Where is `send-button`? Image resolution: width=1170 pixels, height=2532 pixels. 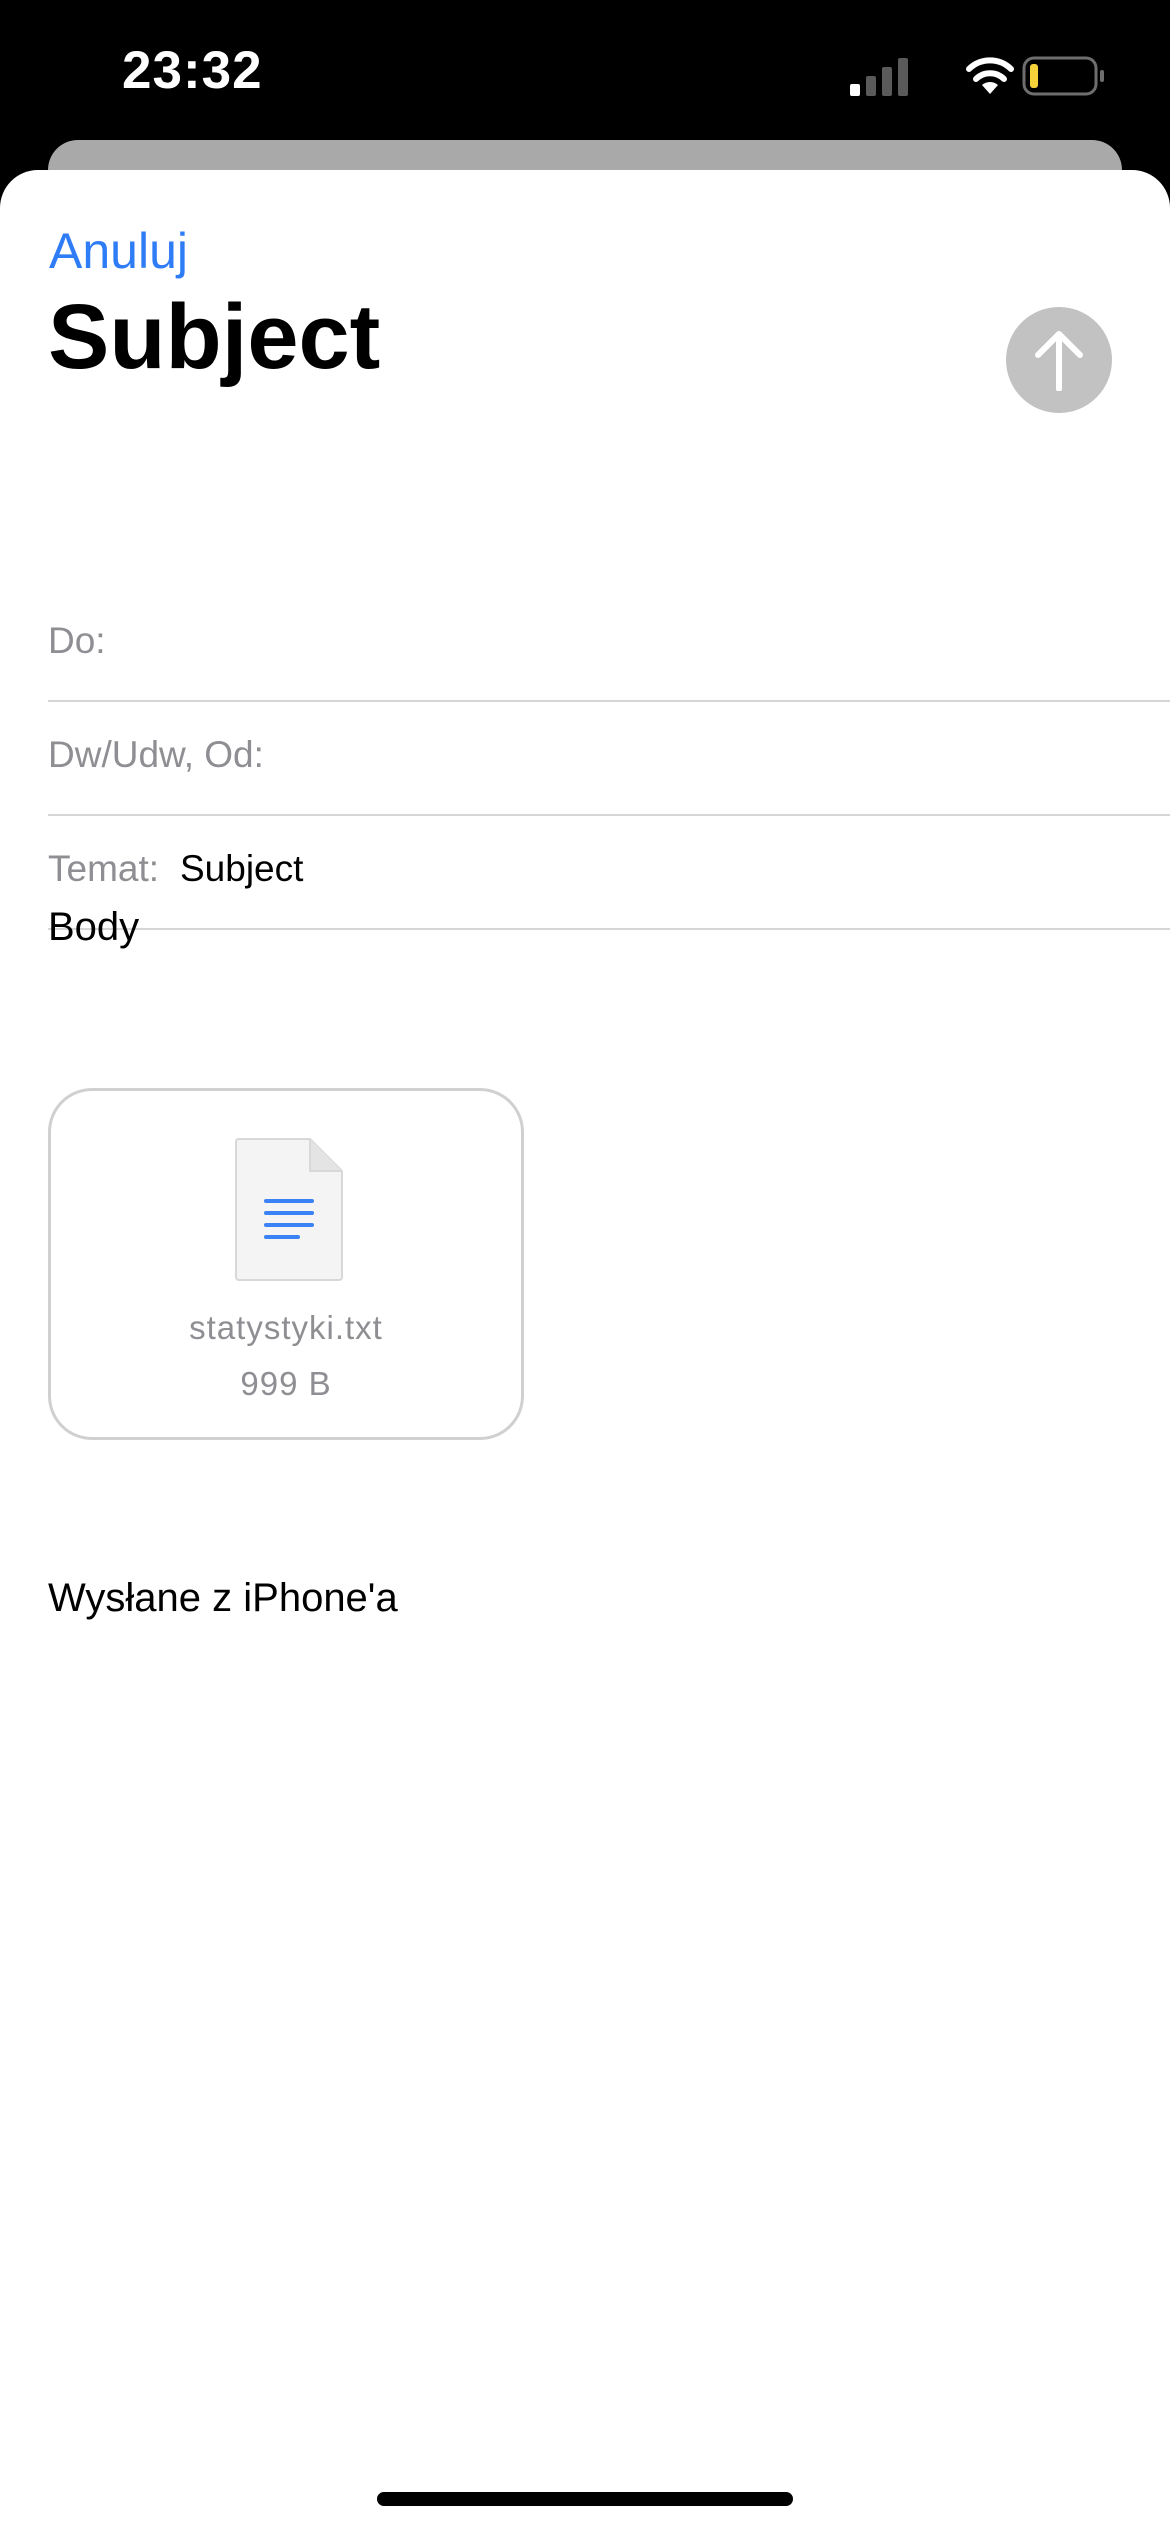 send-button is located at coordinates (1059, 360).